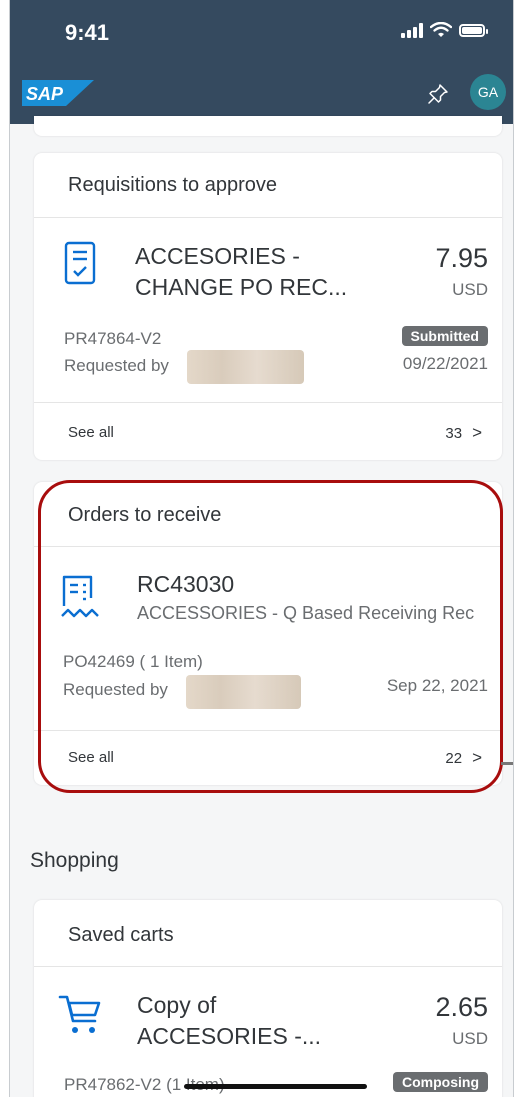 Image resolution: width=521 pixels, height=1097 pixels. What do you see at coordinates (45, 94) in the screenshot?
I see `svg-text: SAP` at bounding box center [45, 94].